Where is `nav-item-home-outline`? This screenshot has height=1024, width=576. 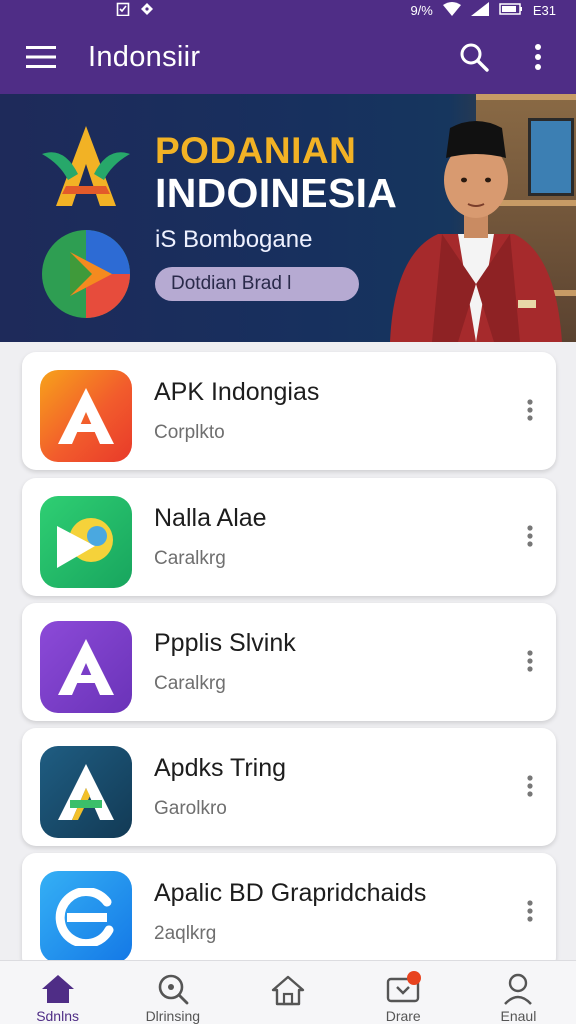
nav-item-home-outline is located at coordinates (287, 992).